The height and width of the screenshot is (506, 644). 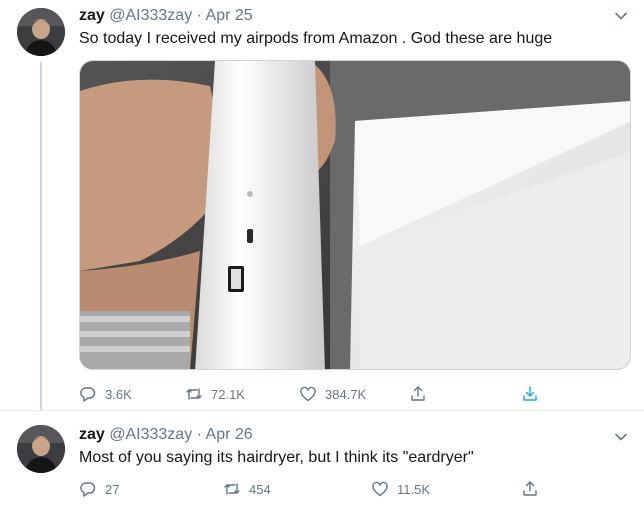 I want to click on tweet-actions: 27 454 11.5K, so click(x=319, y=489).